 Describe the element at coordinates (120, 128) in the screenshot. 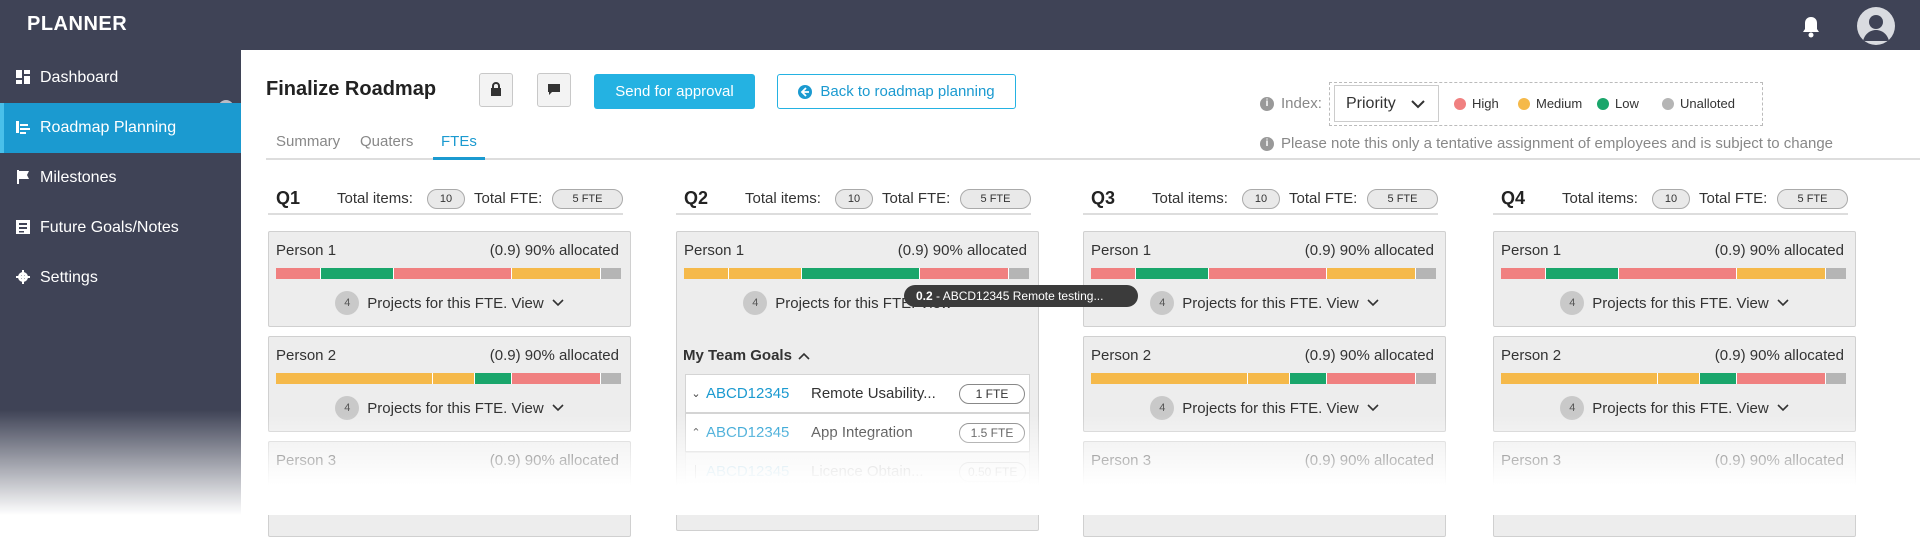

I see `sidebar-item-roadmap-planning: Roadmap Planning` at that location.